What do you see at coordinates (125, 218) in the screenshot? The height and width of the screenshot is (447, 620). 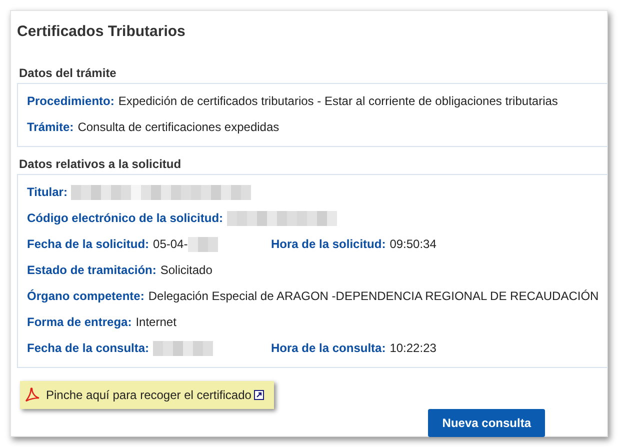 I see `field-label: Código electrónico de la solicitud:` at bounding box center [125, 218].